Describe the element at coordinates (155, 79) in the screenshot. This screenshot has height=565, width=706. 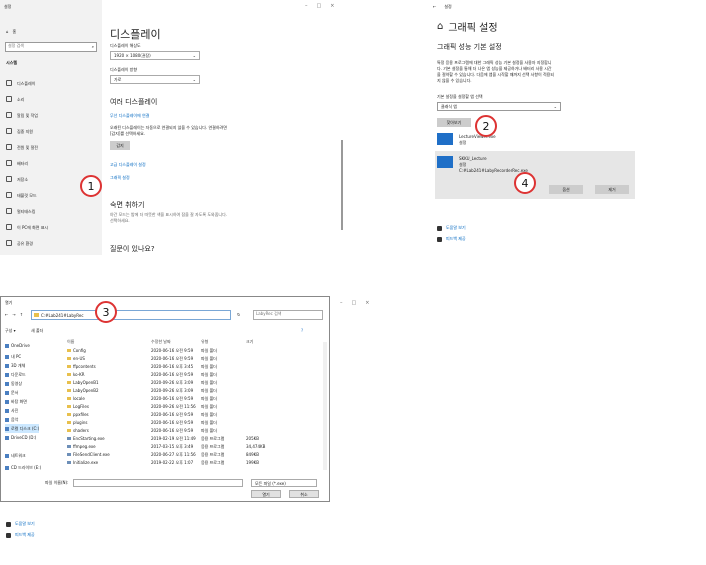
I see `orientation-dropdown: 가로 ⌄` at that location.